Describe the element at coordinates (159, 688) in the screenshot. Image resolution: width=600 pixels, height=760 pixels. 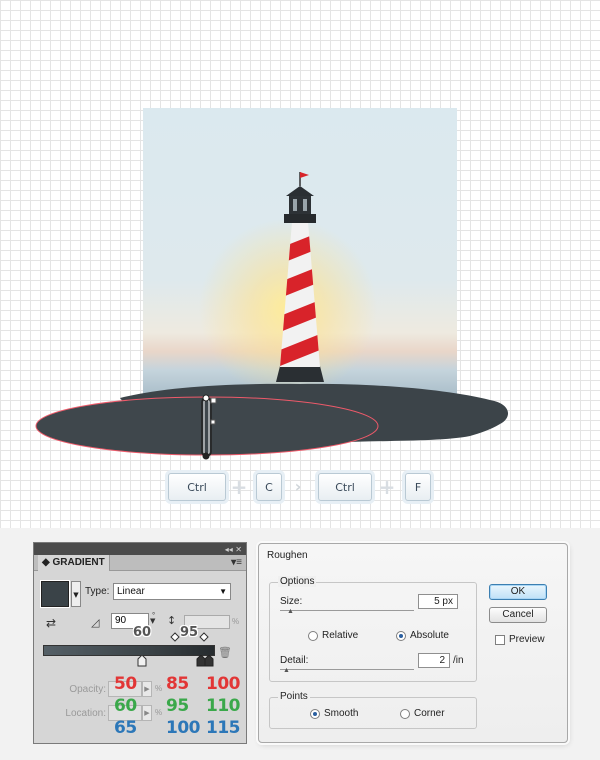
I see `opacity-percent: %` at that location.